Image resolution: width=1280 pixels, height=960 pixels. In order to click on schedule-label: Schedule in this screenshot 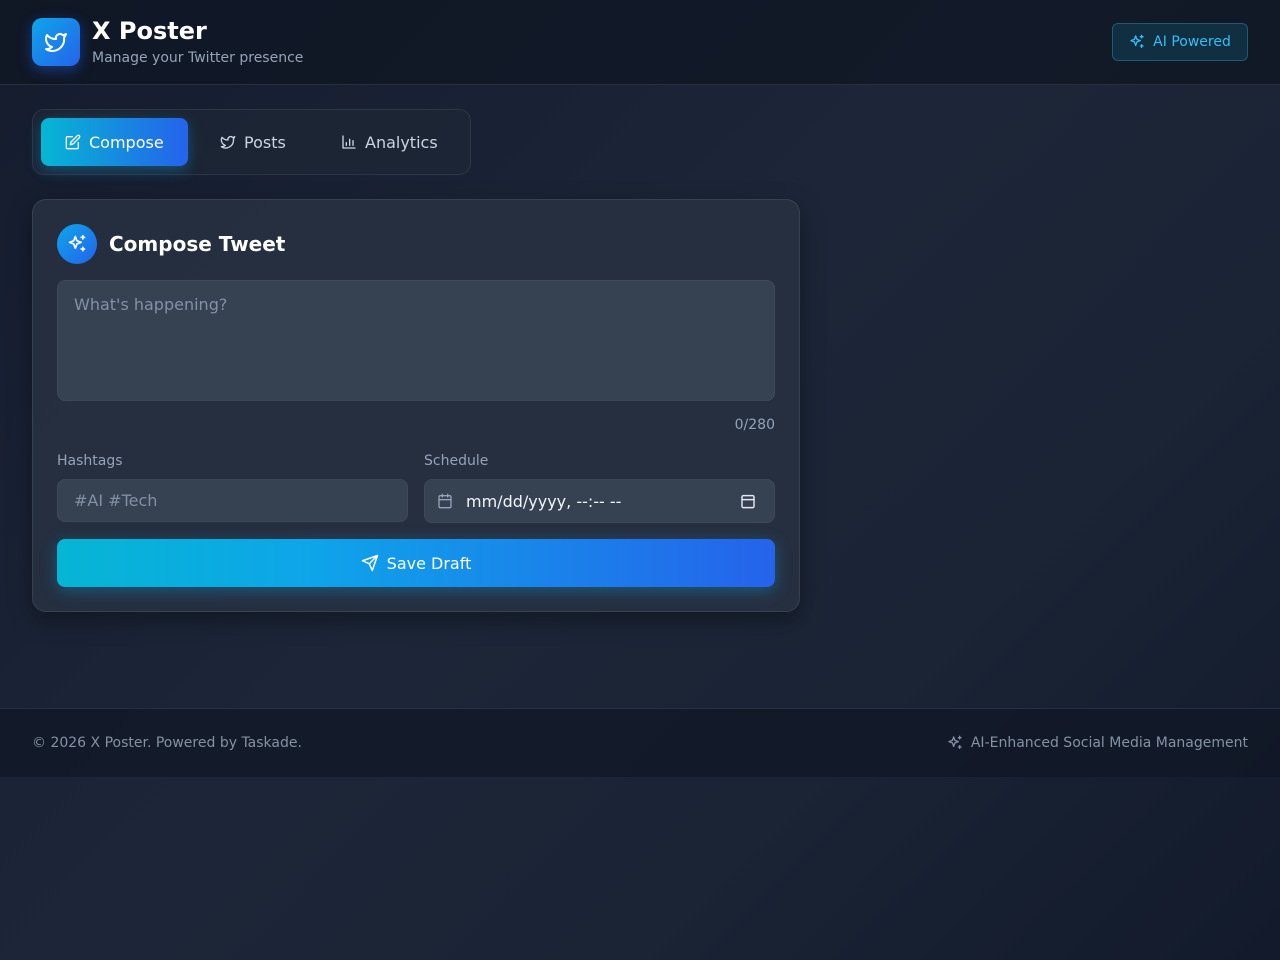, I will do `click(456, 461)`.